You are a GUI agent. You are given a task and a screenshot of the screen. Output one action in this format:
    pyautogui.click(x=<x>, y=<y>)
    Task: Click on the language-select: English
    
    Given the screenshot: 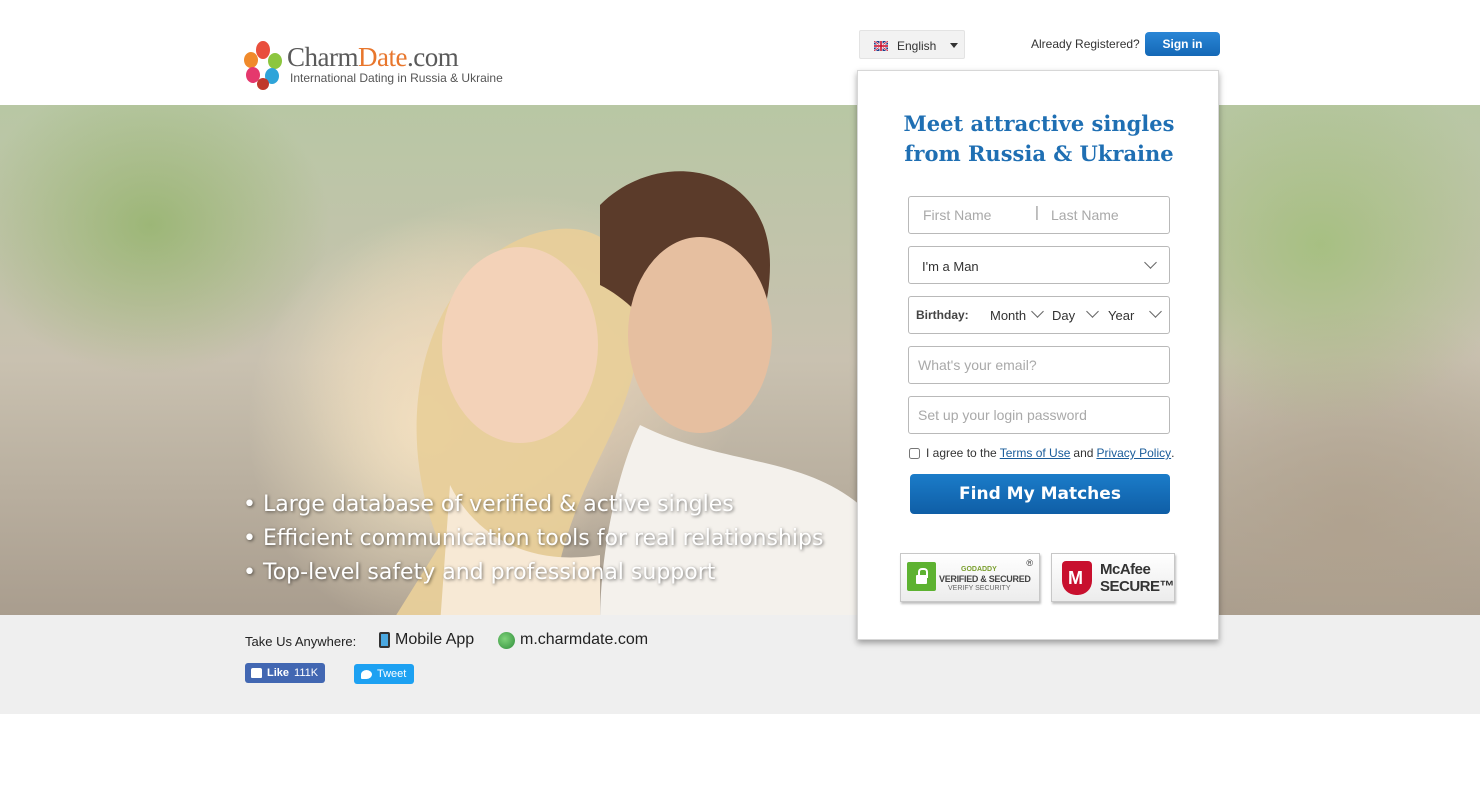 What is the action you would take?
    pyautogui.click(x=912, y=44)
    